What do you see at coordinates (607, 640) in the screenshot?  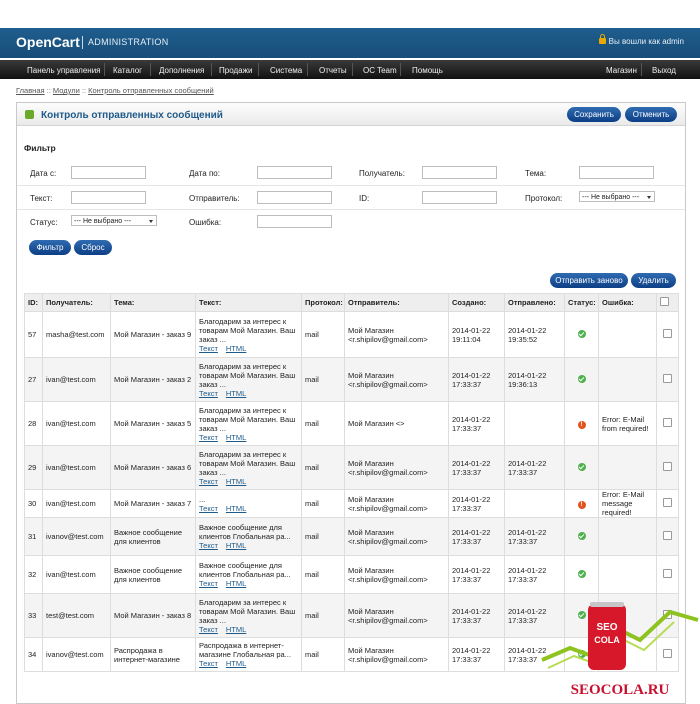 I see `can-text-cola: COLA` at bounding box center [607, 640].